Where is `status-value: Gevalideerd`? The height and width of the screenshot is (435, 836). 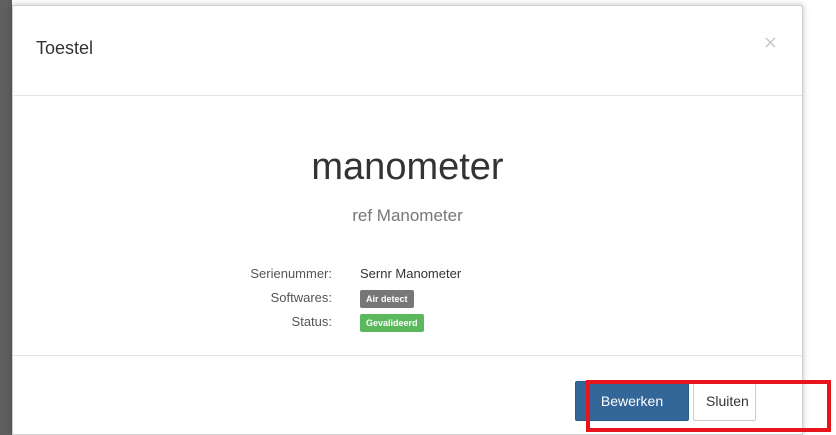 status-value: Gevalideerd is located at coordinates (392, 323).